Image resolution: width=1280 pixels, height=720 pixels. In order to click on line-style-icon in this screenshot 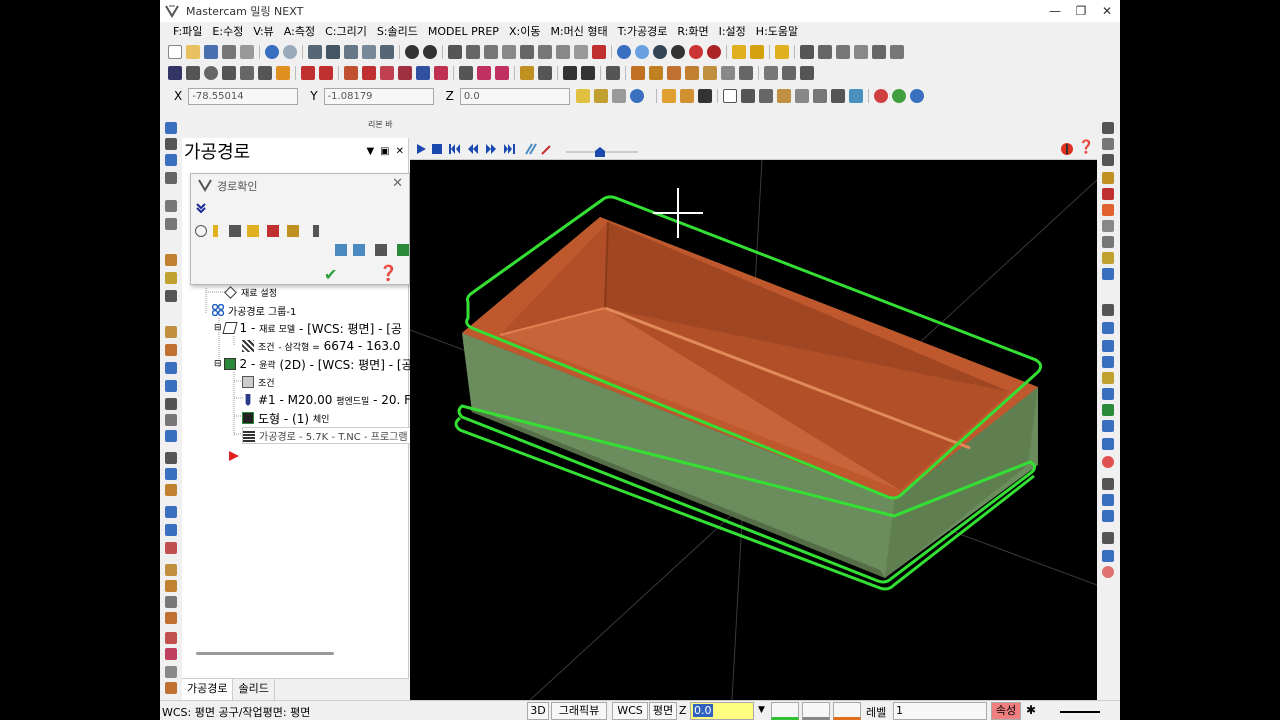, I will do `click(1080, 712)`.